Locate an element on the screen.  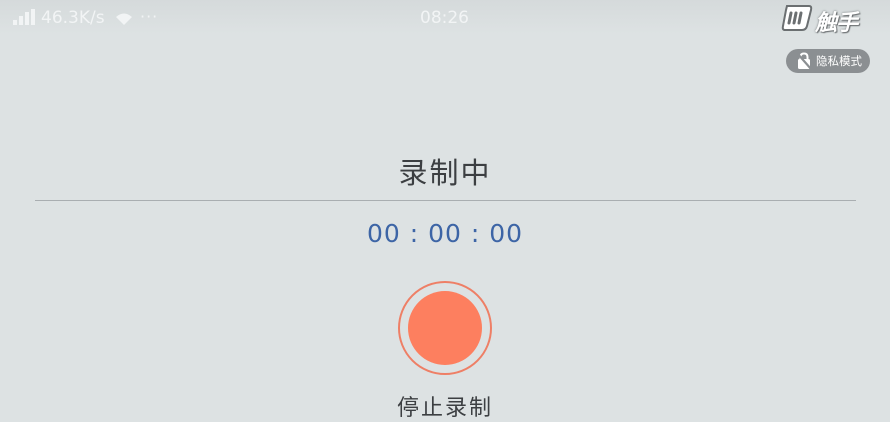
record-indicator is located at coordinates (445, 328).